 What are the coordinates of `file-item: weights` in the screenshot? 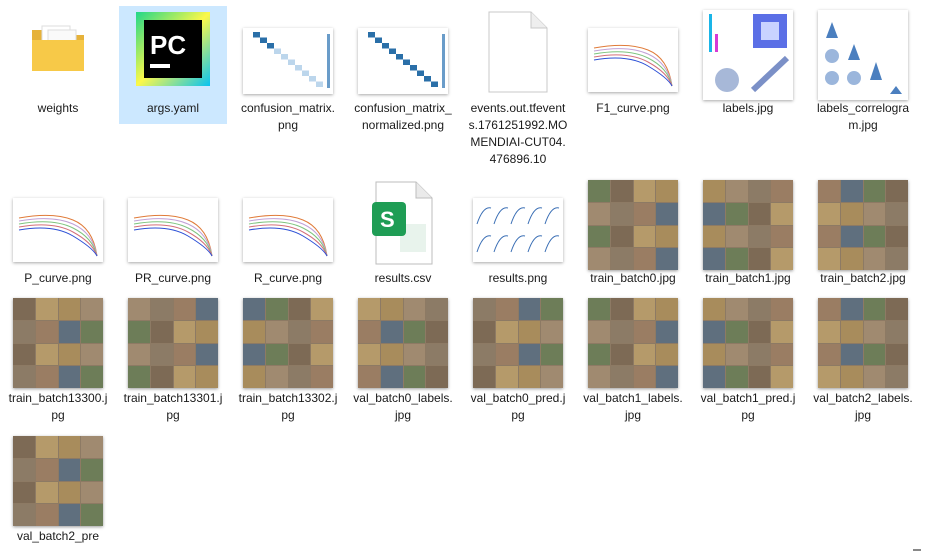 It's located at (58, 61).